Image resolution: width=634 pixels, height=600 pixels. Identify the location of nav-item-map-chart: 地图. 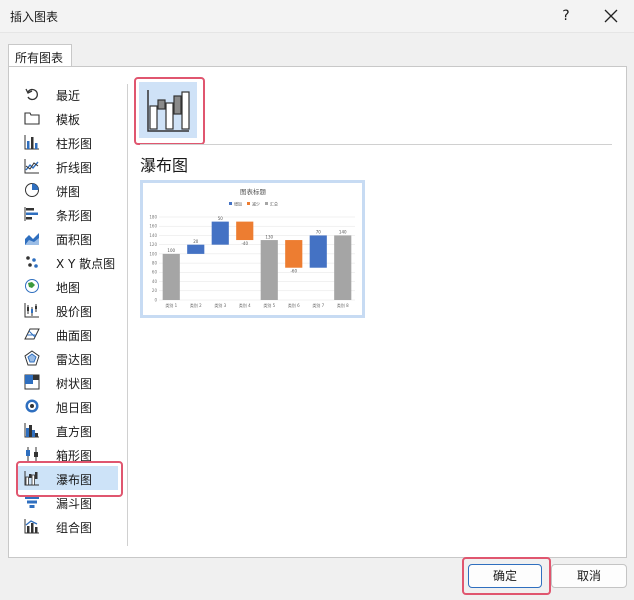
(67, 286).